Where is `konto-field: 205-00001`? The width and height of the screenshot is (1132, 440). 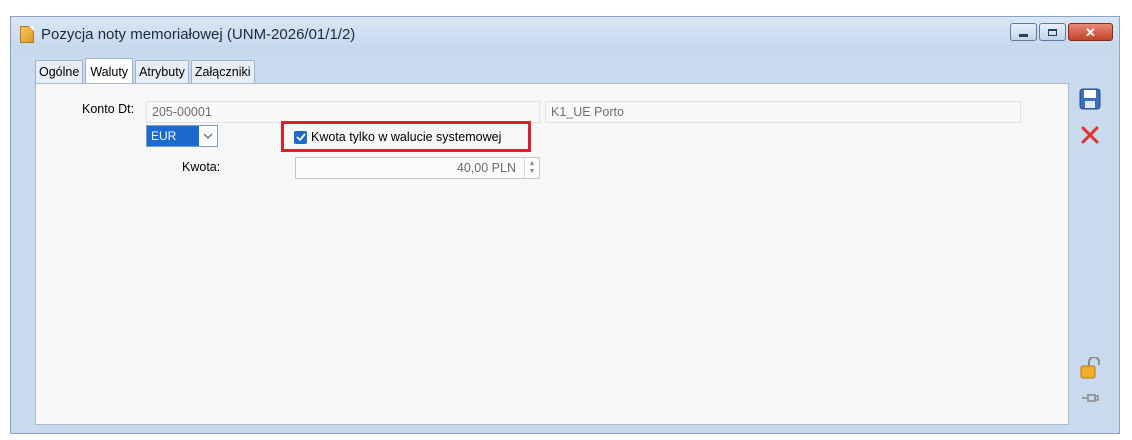
konto-field: 205-00001 is located at coordinates (343, 112).